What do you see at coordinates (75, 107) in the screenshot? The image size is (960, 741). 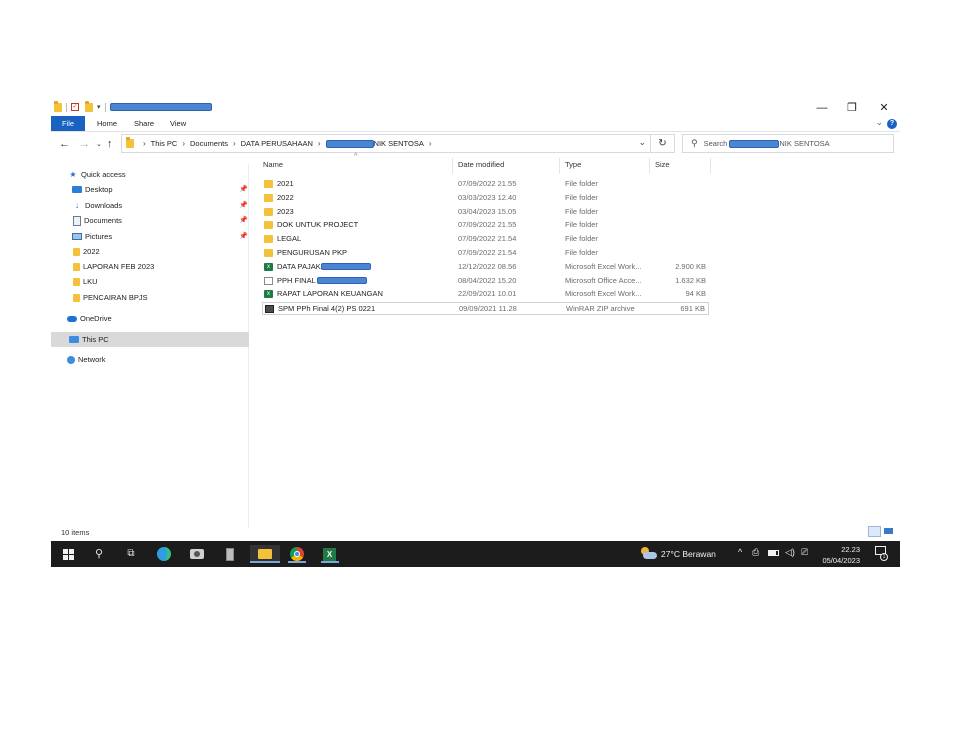 I see `properties-icon: ✓` at bounding box center [75, 107].